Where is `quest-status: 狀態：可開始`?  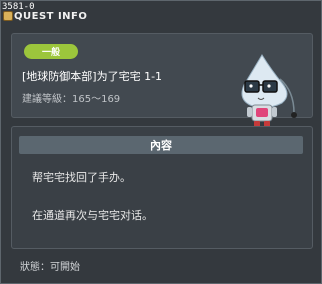
quest-status: 狀態：可開始 is located at coordinates (50, 267).